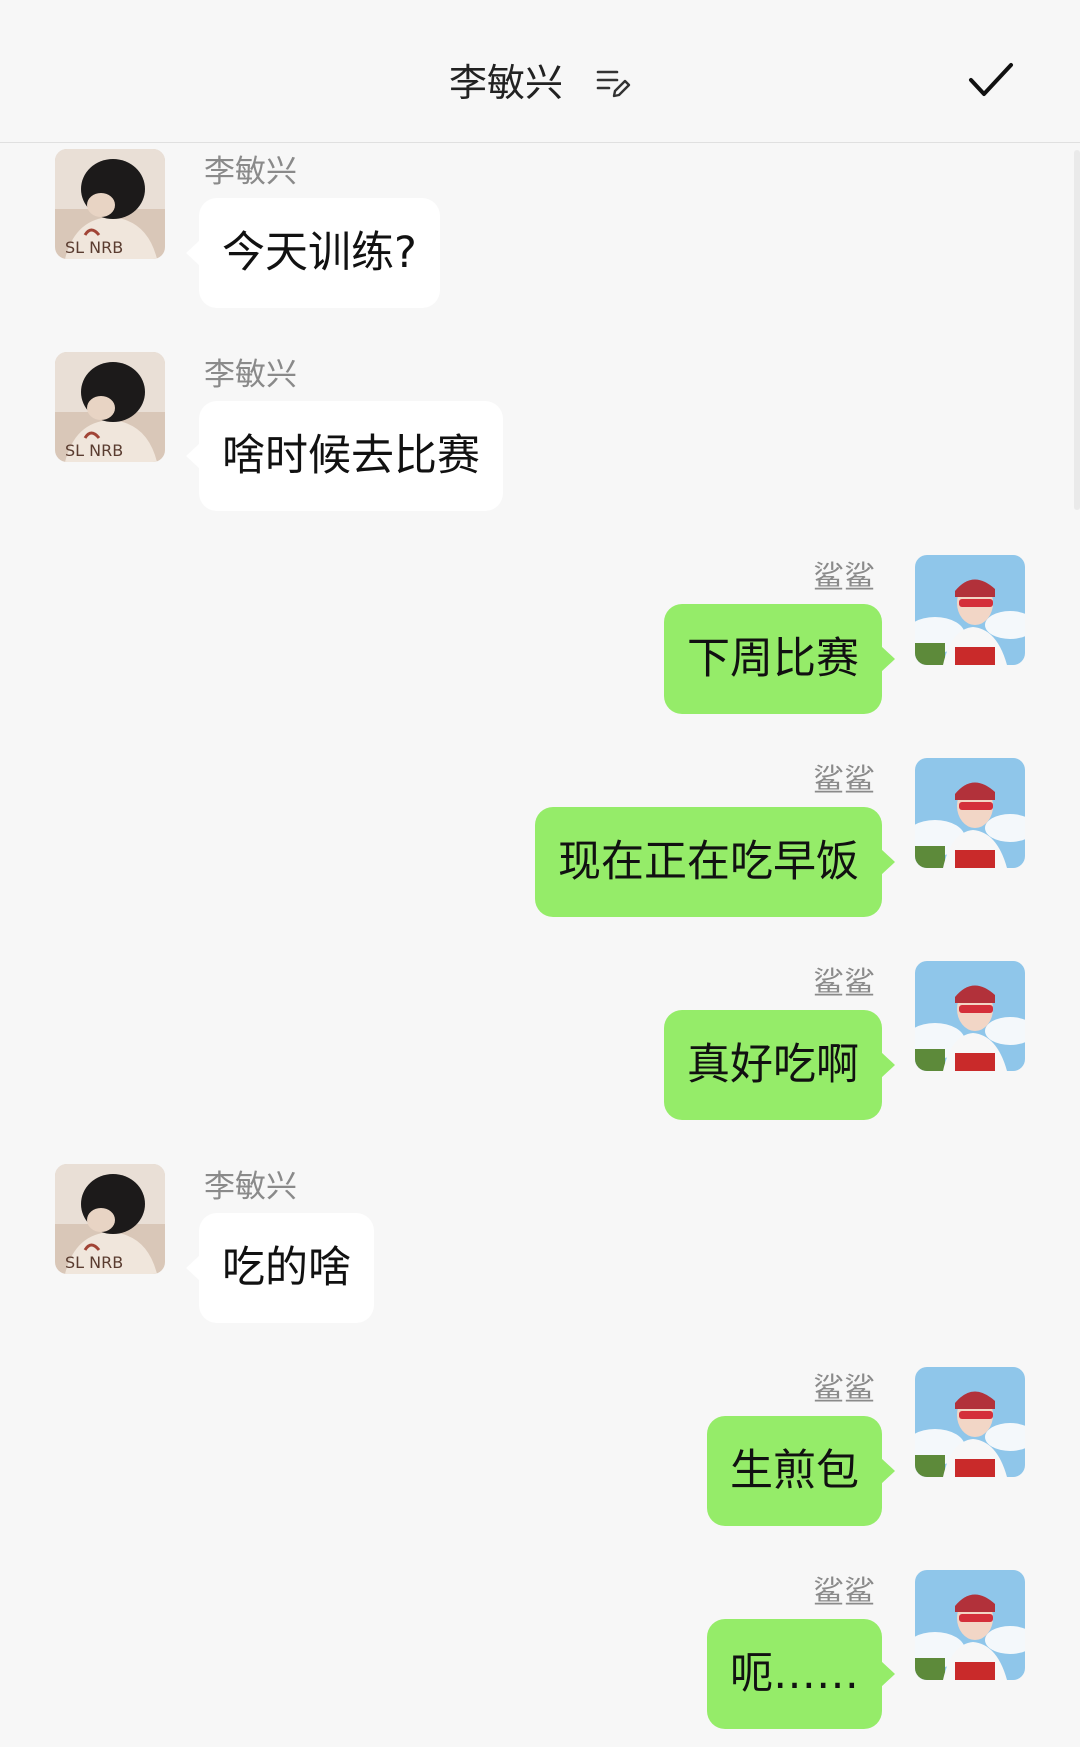  What do you see at coordinates (344, 456) in the screenshot?
I see `message-bubble: 啥时候去比赛` at bounding box center [344, 456].